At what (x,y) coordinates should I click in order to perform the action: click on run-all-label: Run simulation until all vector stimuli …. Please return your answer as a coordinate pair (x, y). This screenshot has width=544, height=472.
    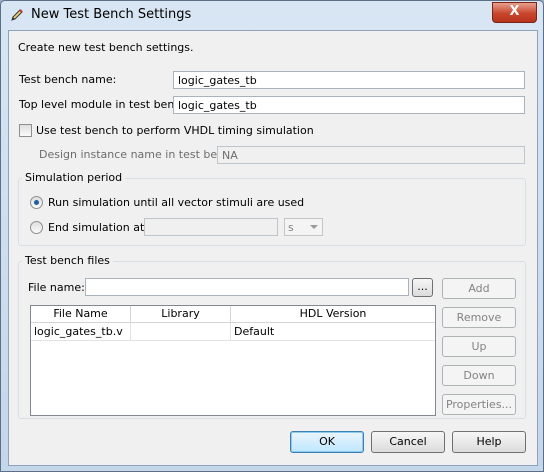
    Looking at the image, I should click on (176, 202).